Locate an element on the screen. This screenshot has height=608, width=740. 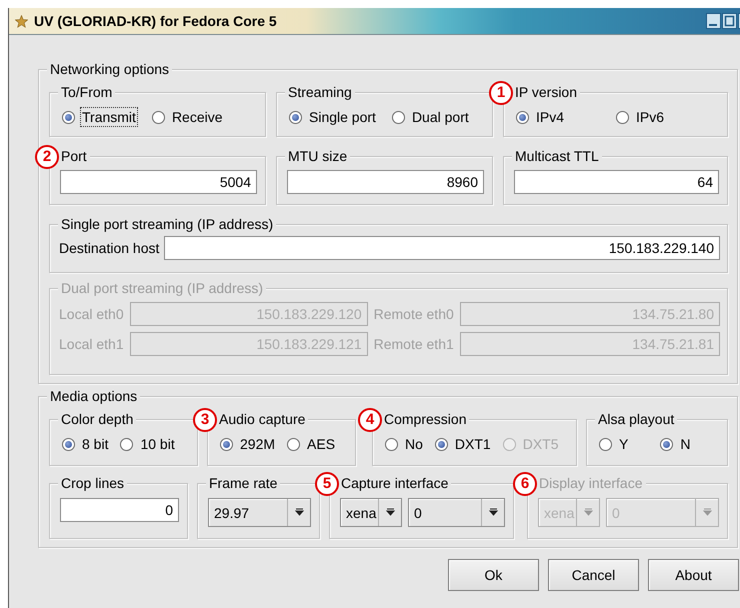
group-label: Single port streaming (IP address) is located at coordinates (167, 224).